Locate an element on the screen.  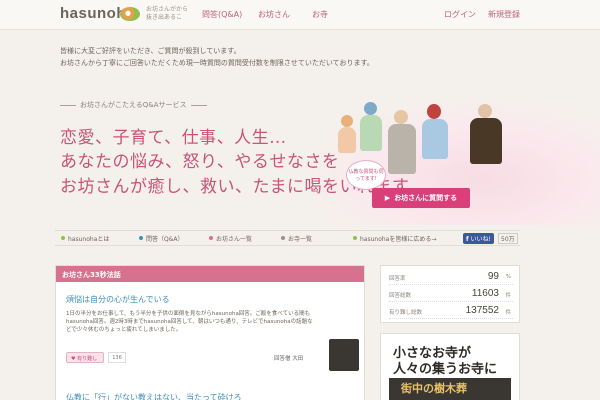
share-prompt: hasunohaを皆様に広める→ is located at coordinates (394, 238).